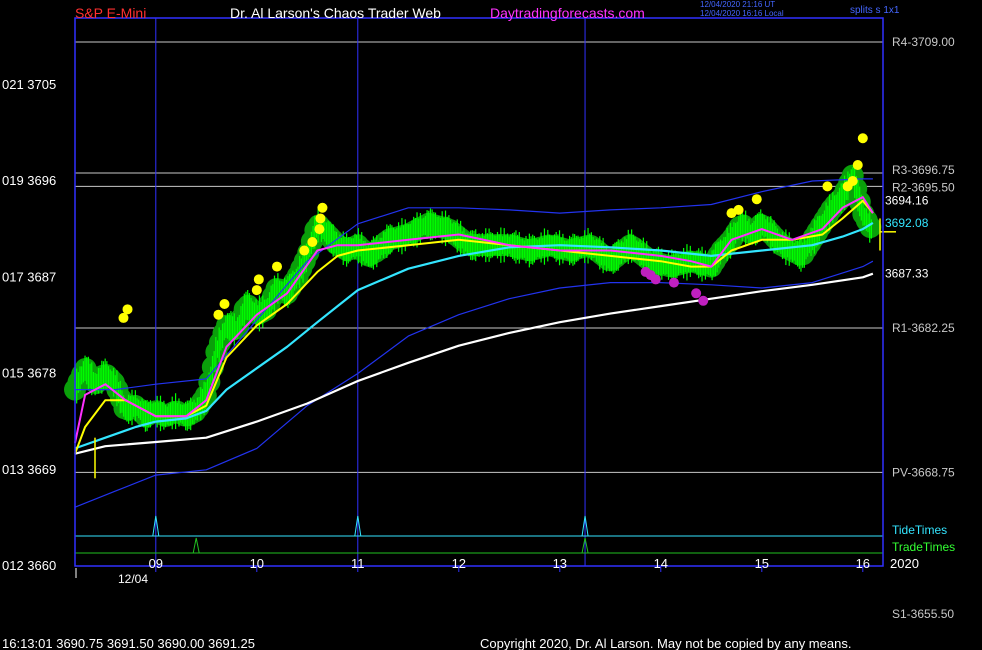 Image resolution: width=982 pixels, height=650 pixels. I want to click on y-tick-label: 012 3660, so click(29, 565).